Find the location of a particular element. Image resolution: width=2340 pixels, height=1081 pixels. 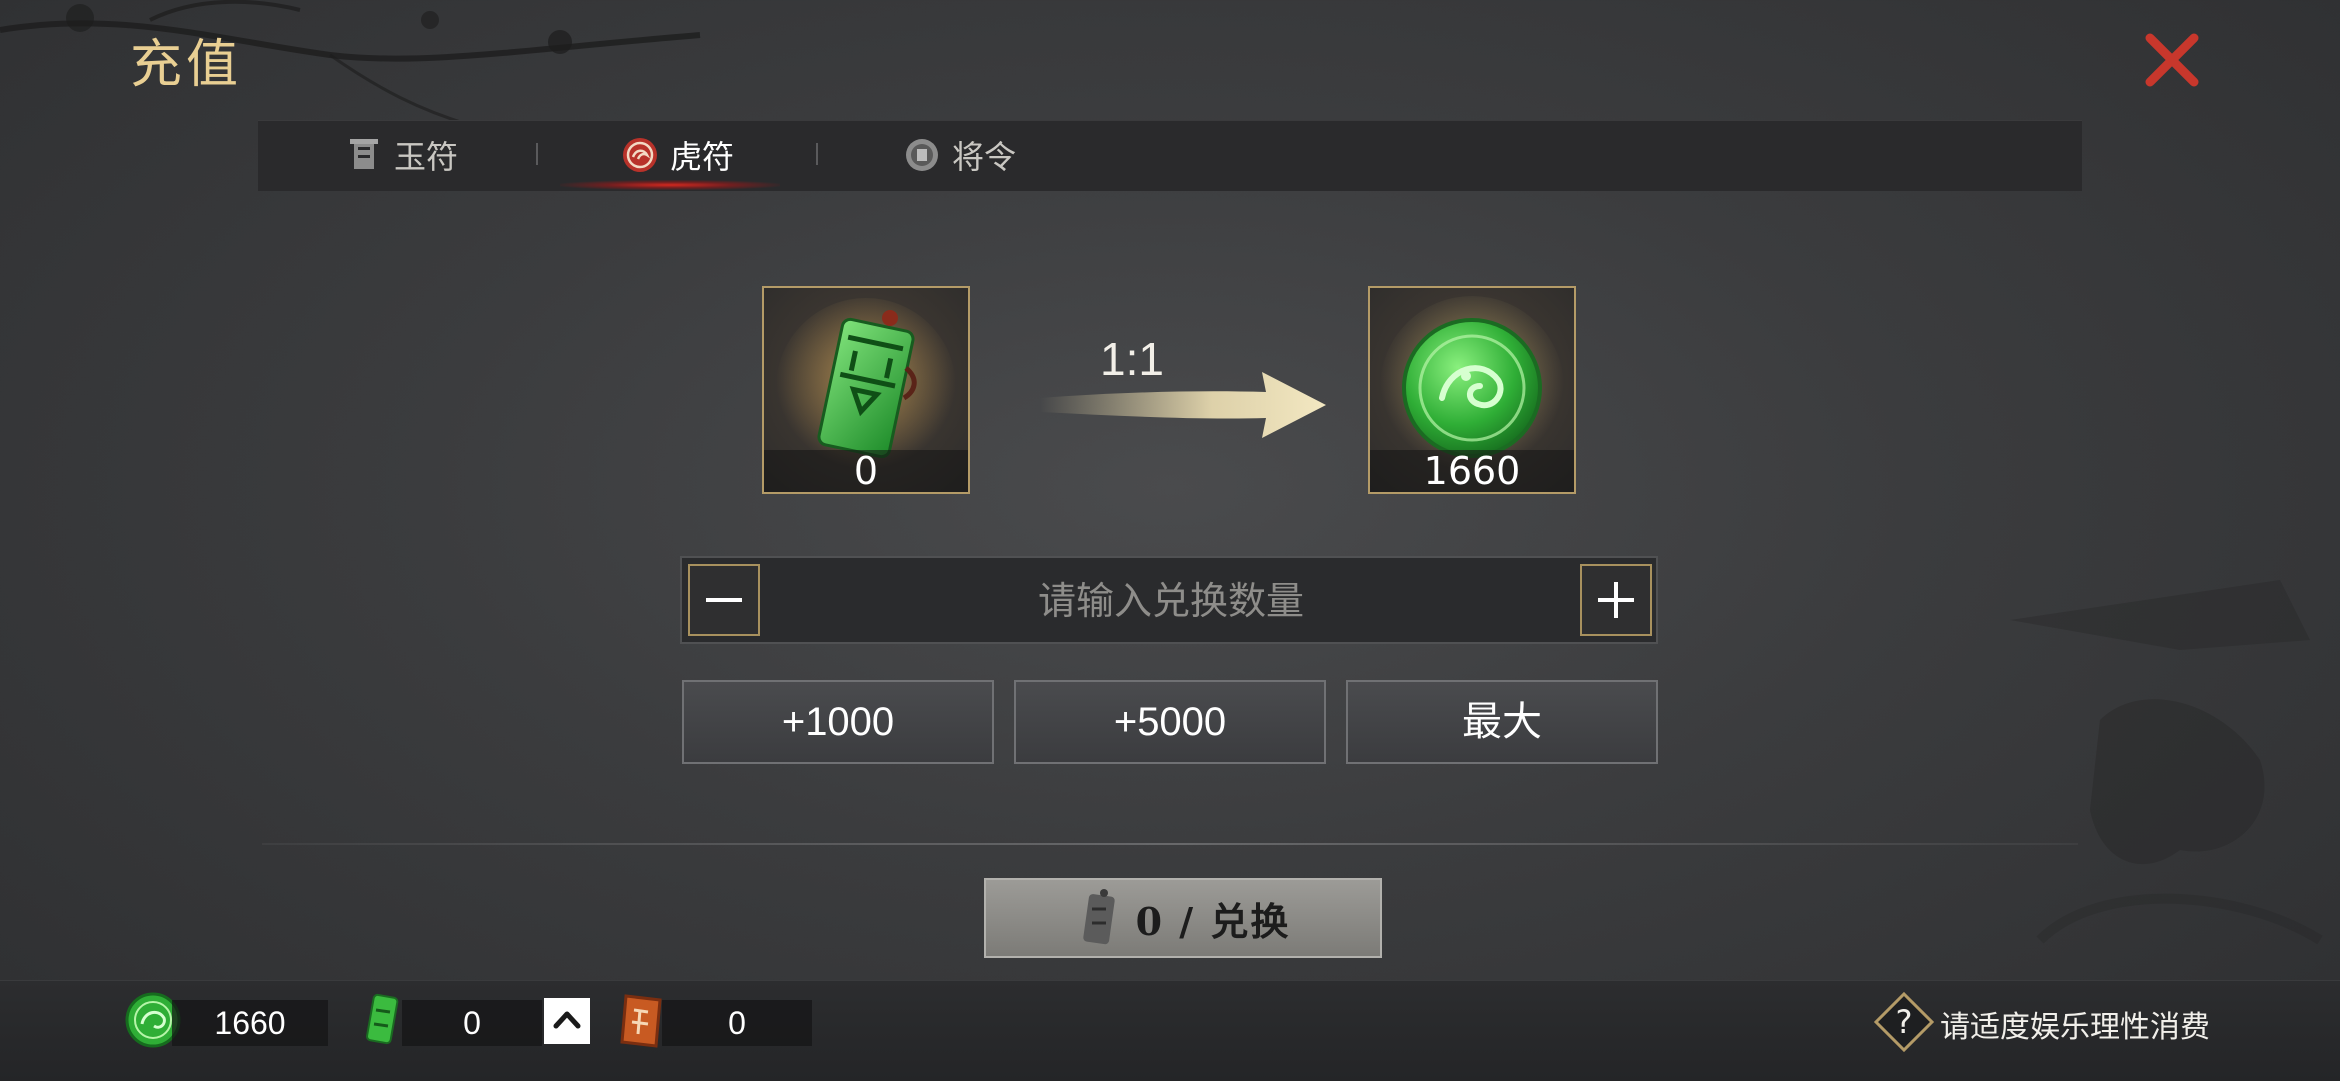

tab-general-order: 将令 is located at coordinates (960, 155).